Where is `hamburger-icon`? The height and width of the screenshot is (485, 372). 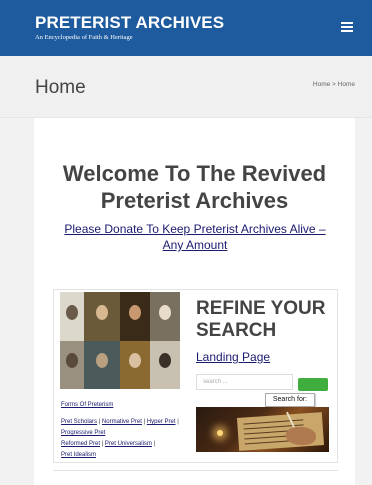 hamburger-icon is located at coordinates (347, 27).